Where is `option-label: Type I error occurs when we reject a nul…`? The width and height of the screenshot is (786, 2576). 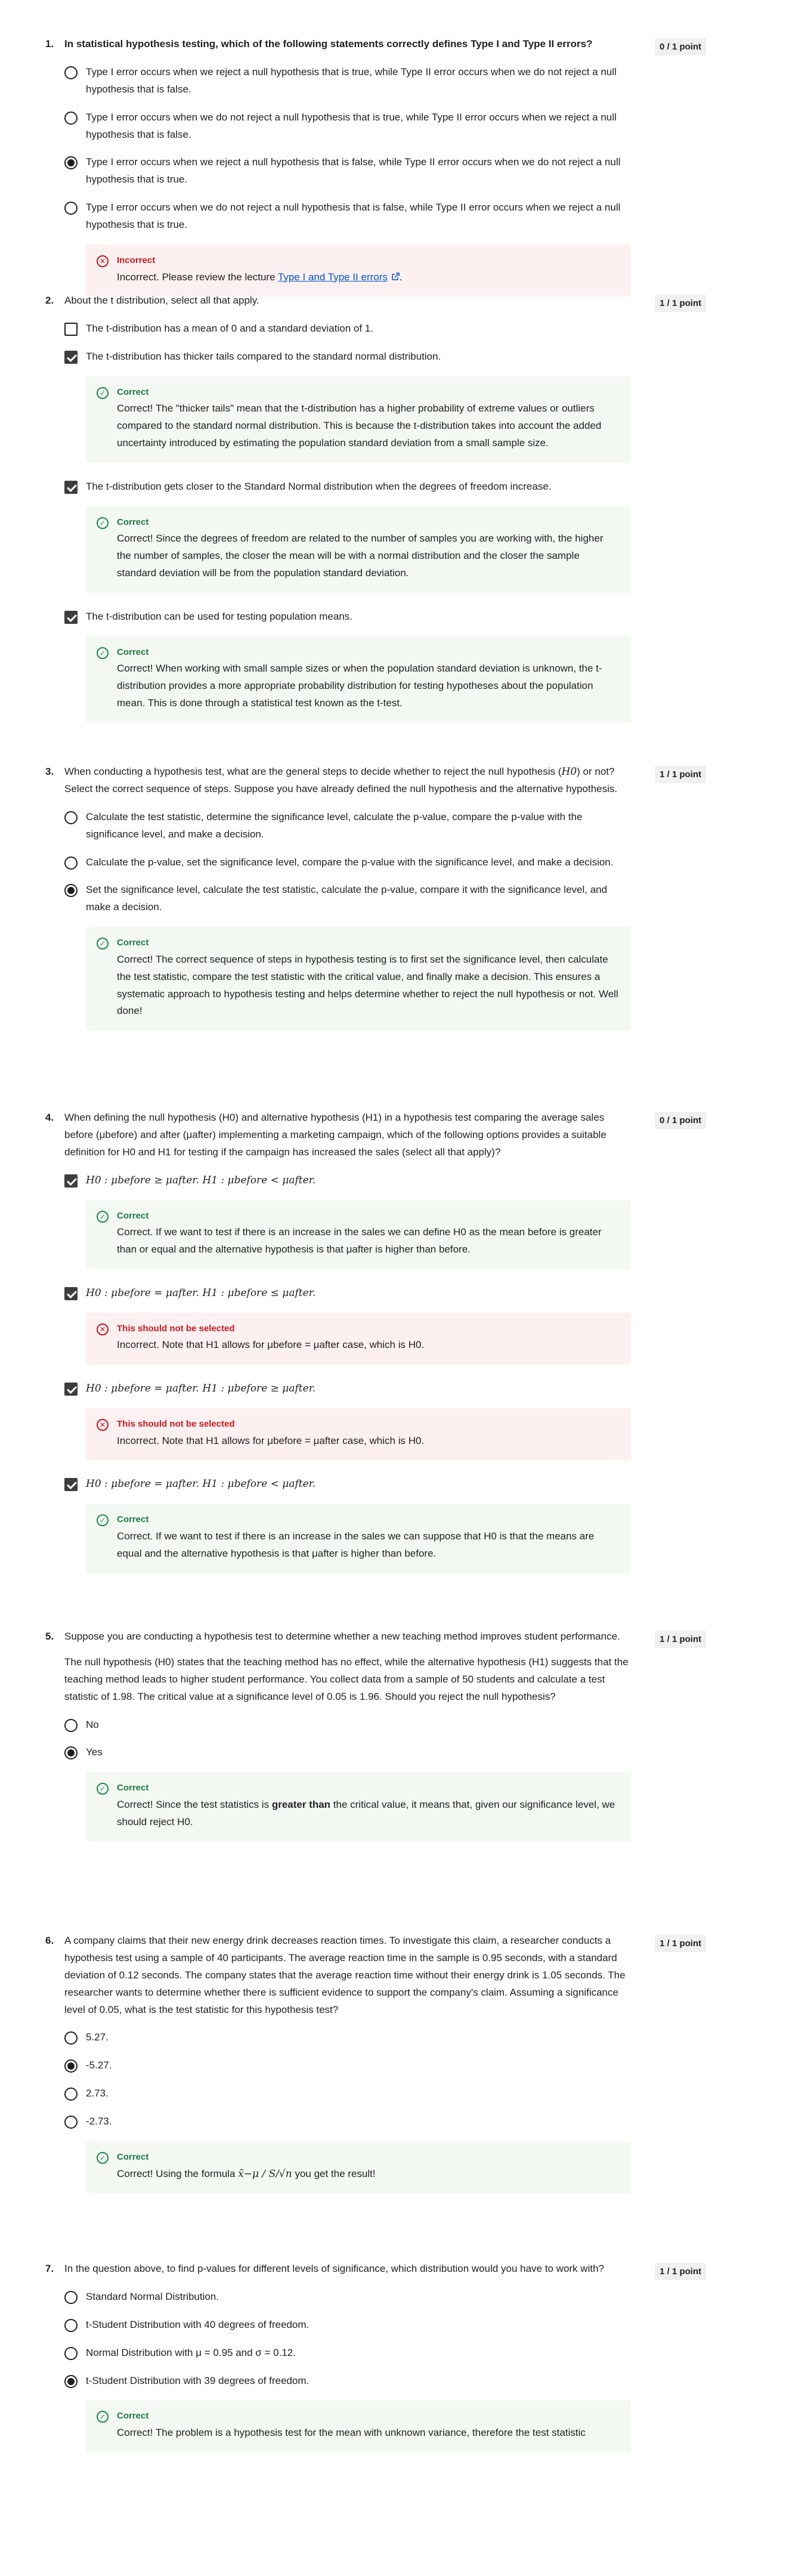
option-label: Type I error occurs when we reject a nul… is located at coordinates (351, 80).